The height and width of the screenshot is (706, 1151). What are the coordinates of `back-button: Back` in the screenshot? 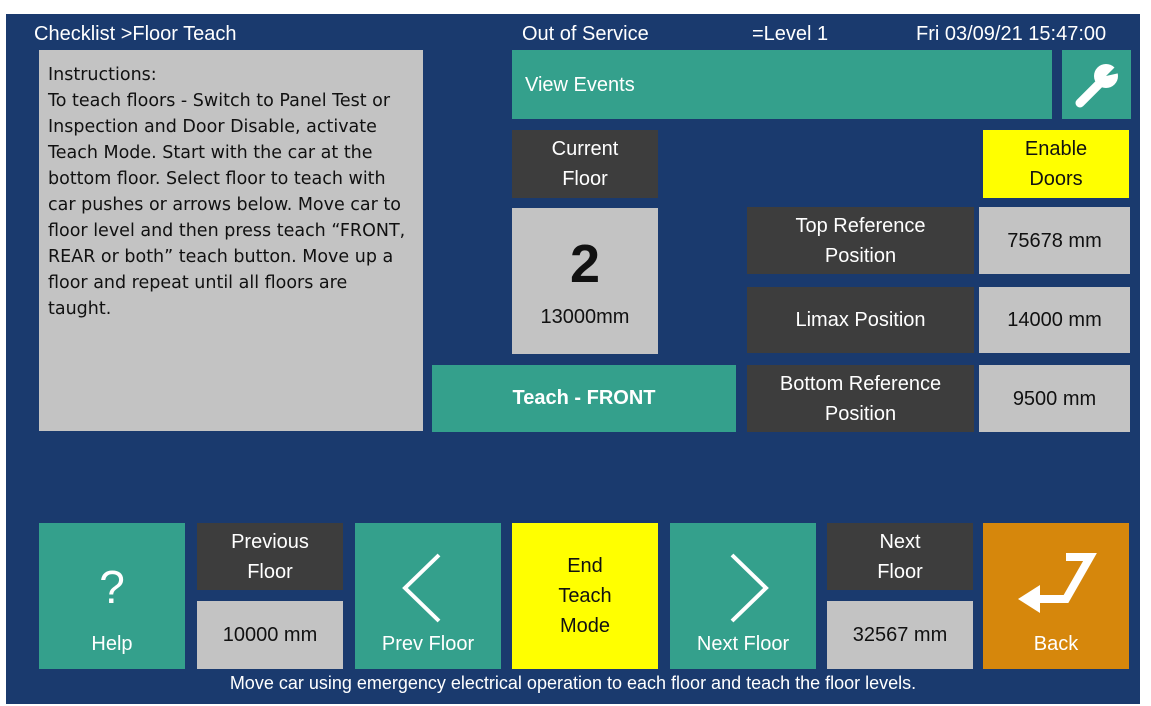 It's located at (1056, 596).